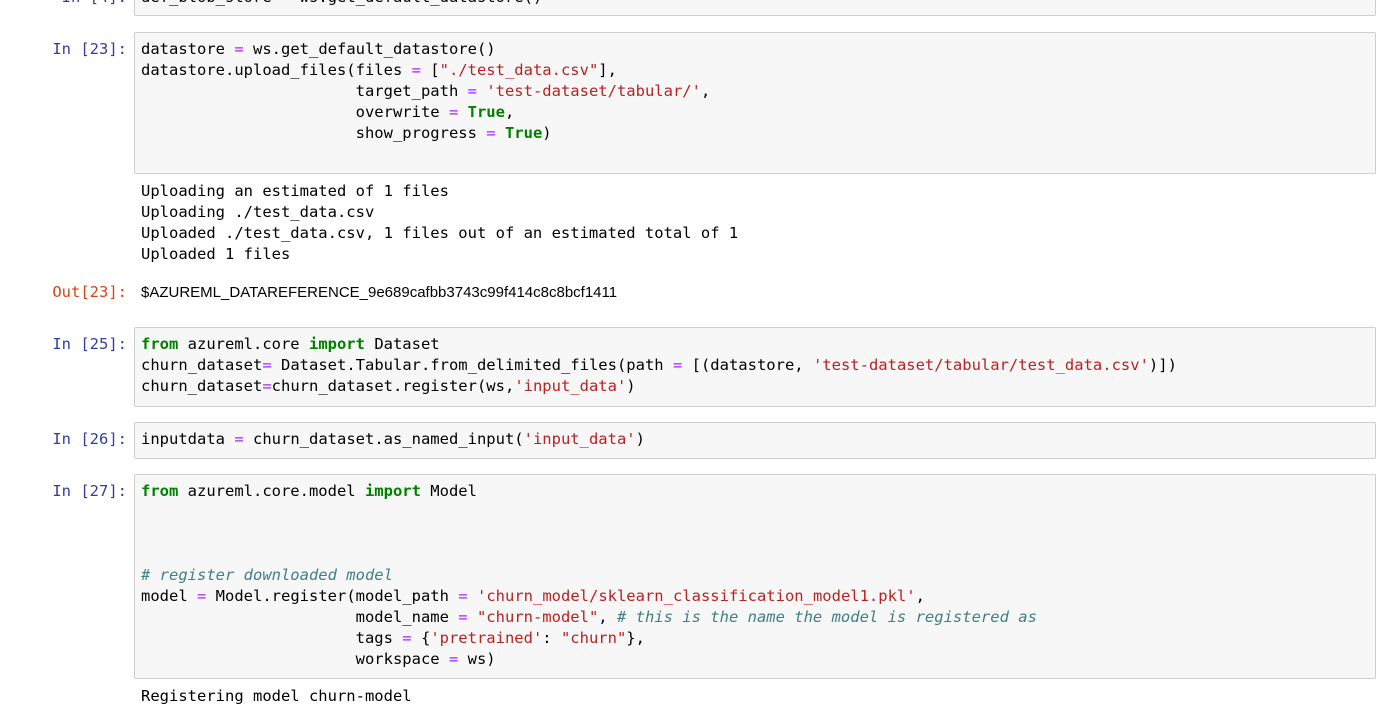 This screenshot has height=708, width=1390. Describe the element at coordinates (63, 4) in the screenshot. I see `input-prompt: In [4]:` at that location.